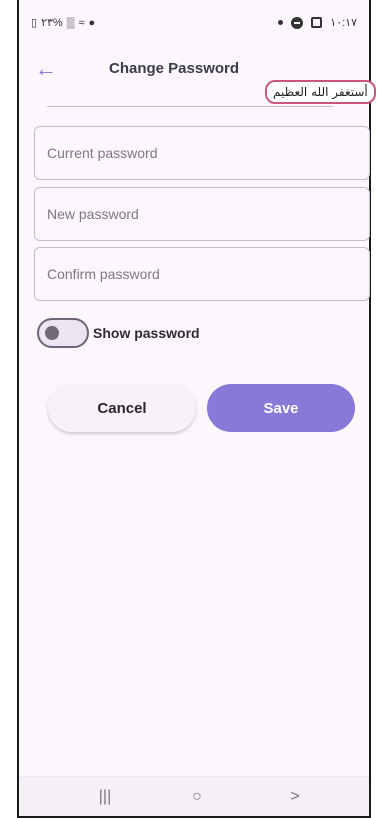  I want to click on overlay-text-badge: أستغفر الله العظيم, so click(320, 92).